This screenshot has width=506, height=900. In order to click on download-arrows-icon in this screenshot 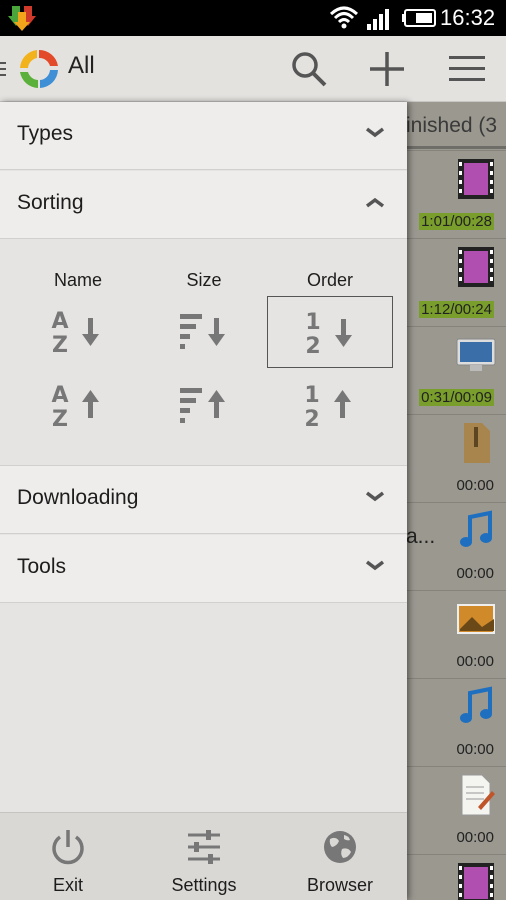, I will do `click(22, 18)`.